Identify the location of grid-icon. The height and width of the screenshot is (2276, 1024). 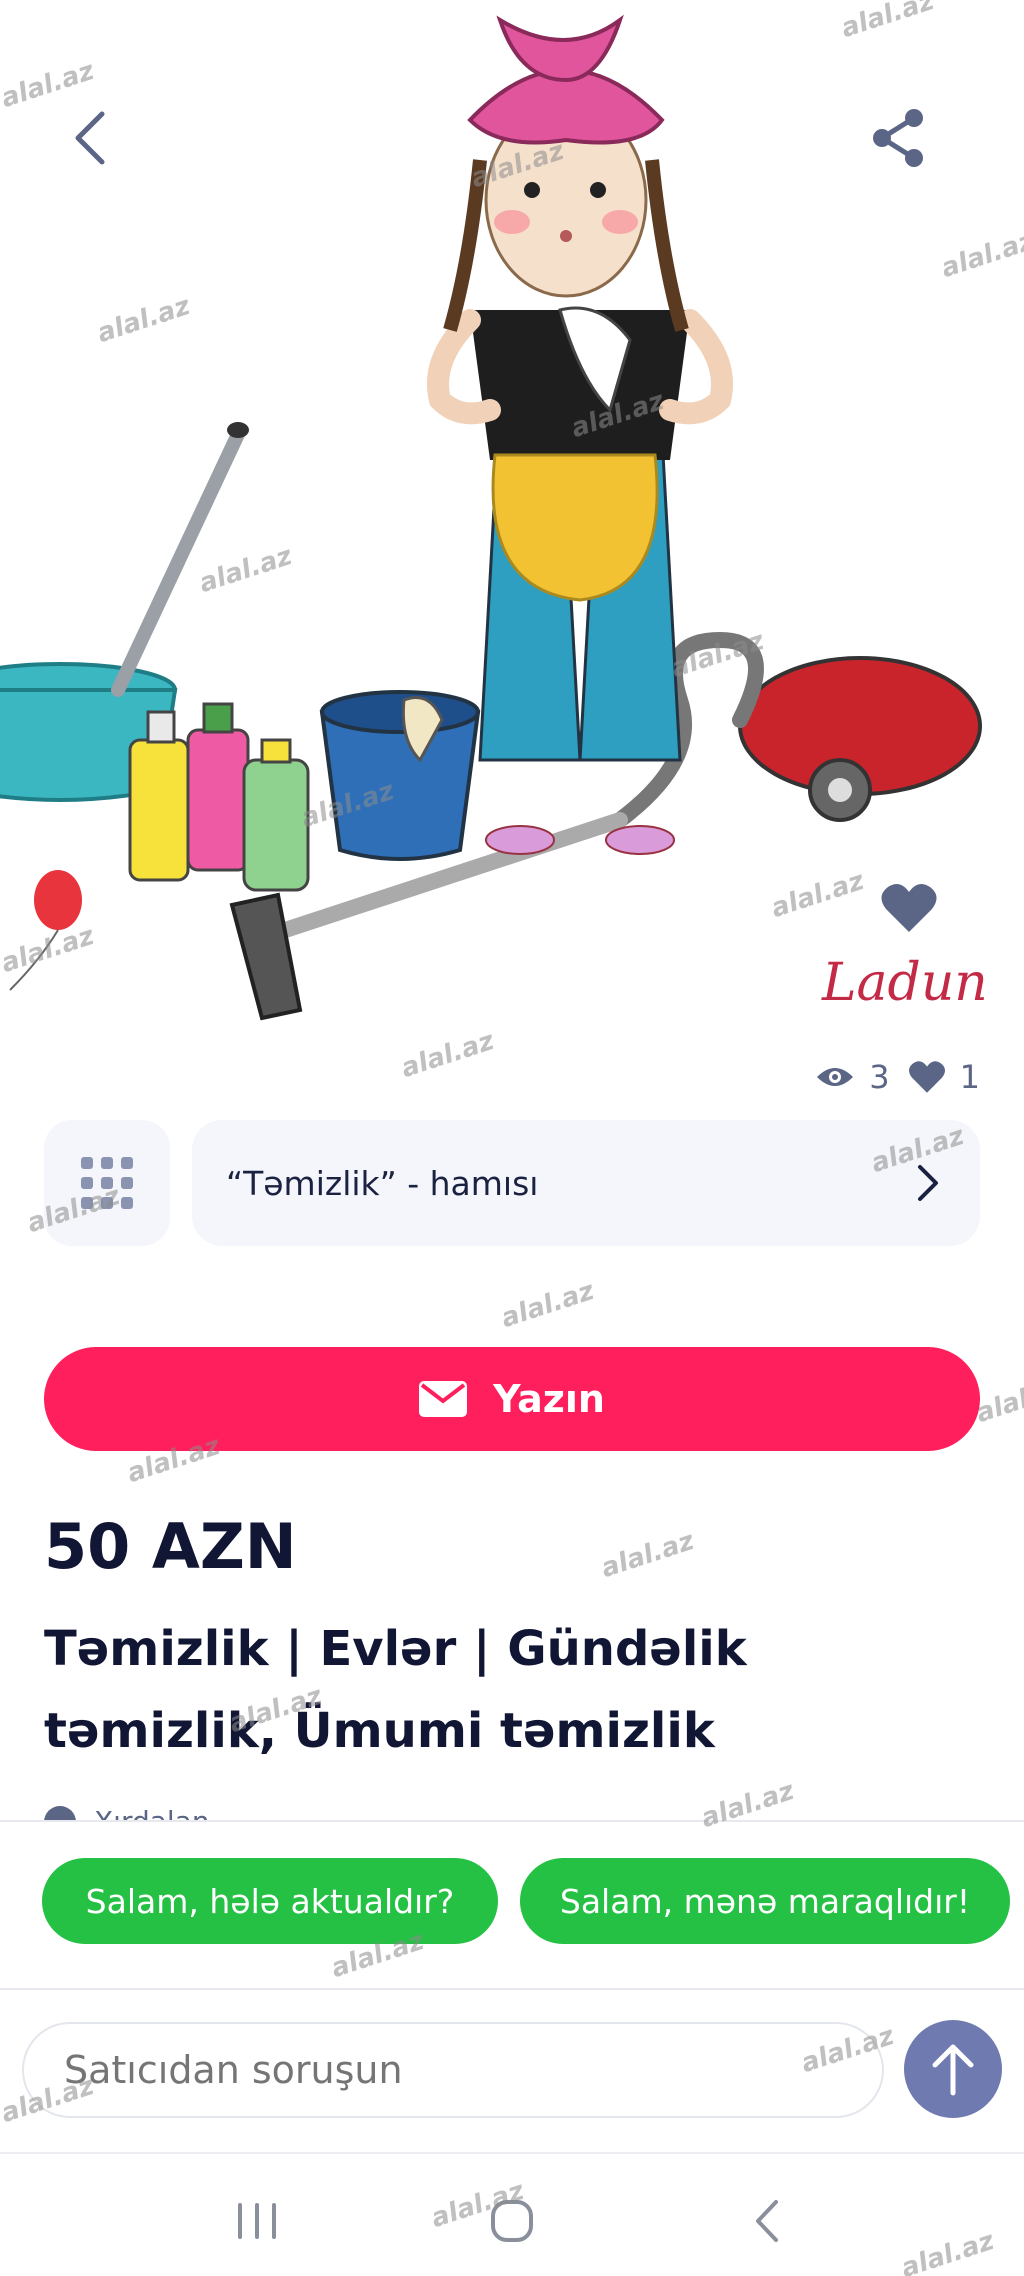
(107, 1183).